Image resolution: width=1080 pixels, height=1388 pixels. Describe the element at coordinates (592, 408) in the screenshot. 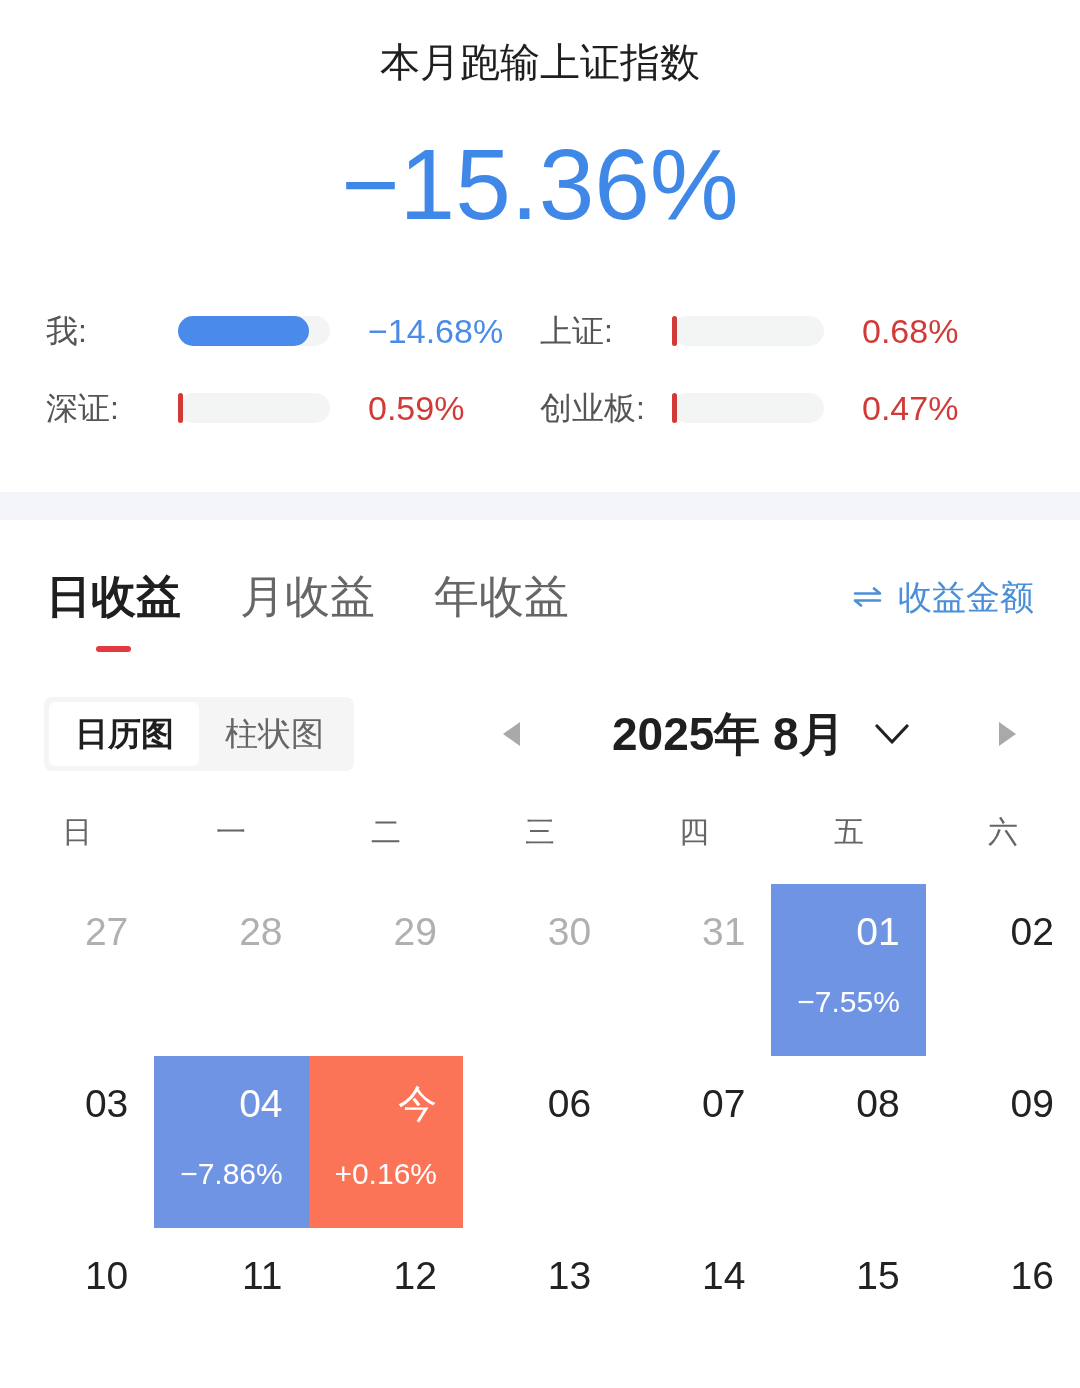

I see `comparison-label: 创业板:` at that location.